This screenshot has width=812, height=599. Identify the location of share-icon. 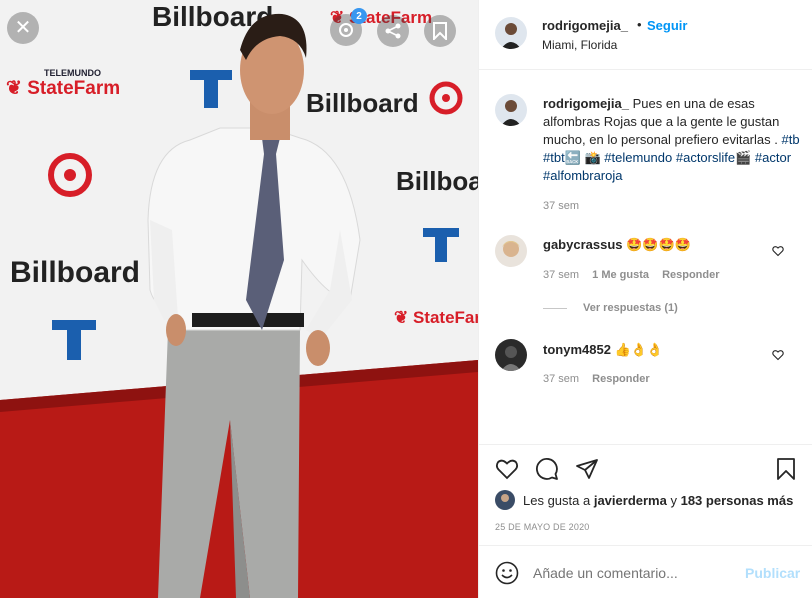
(393, 31).